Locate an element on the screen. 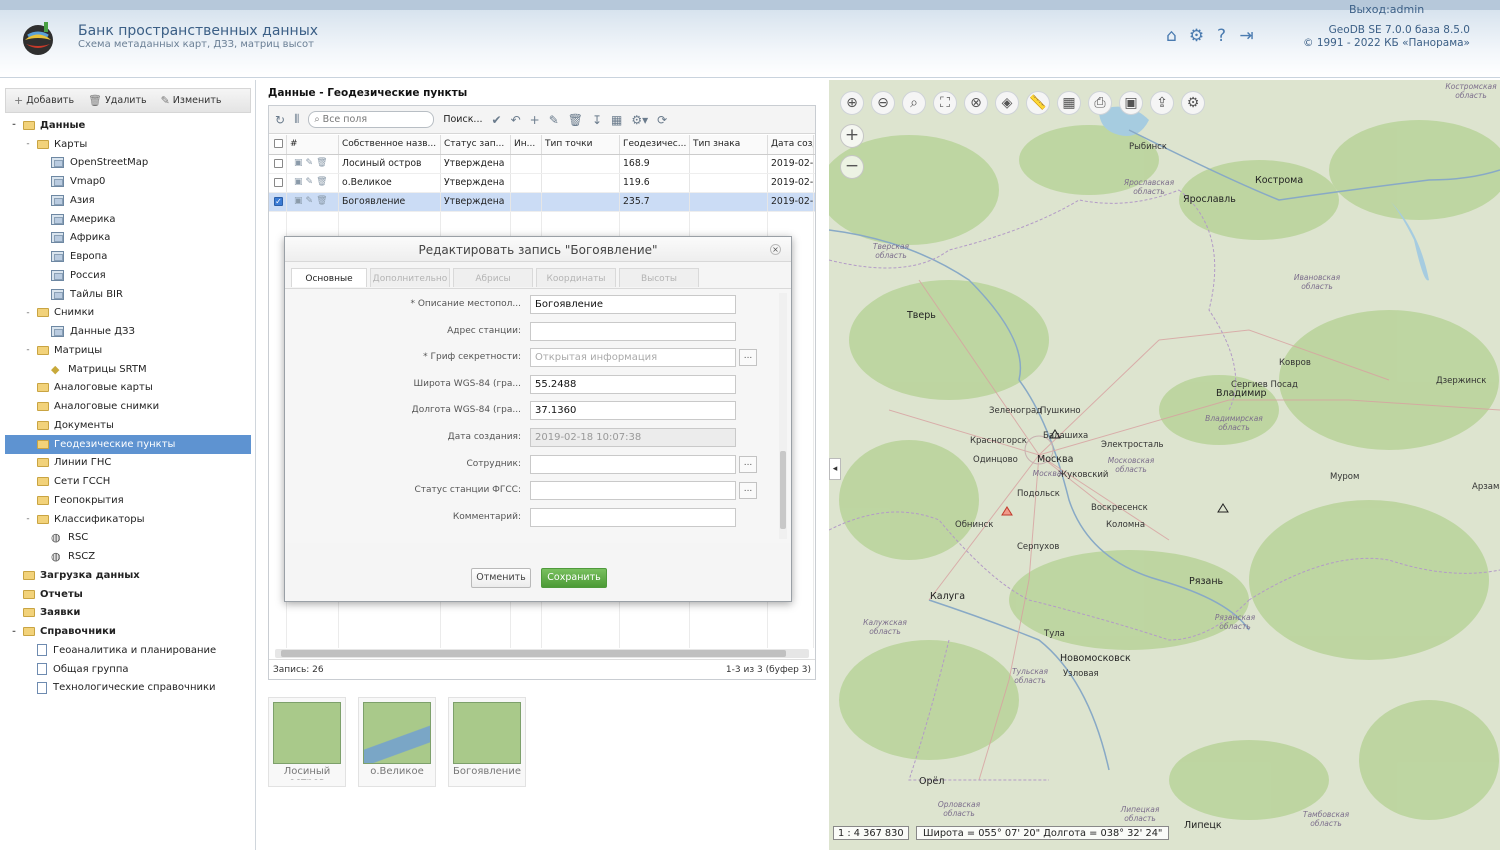 This screenshot has height=850, width=1500. column-header: # is located at coordinates (313, 144).